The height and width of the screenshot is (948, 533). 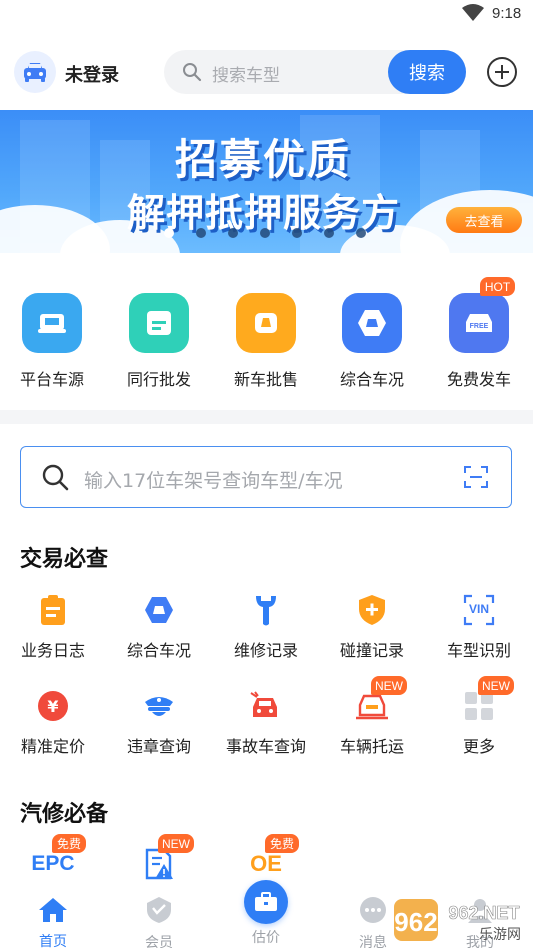 I want to click on vin-glyph: VIN, so click(x=478, y=609).